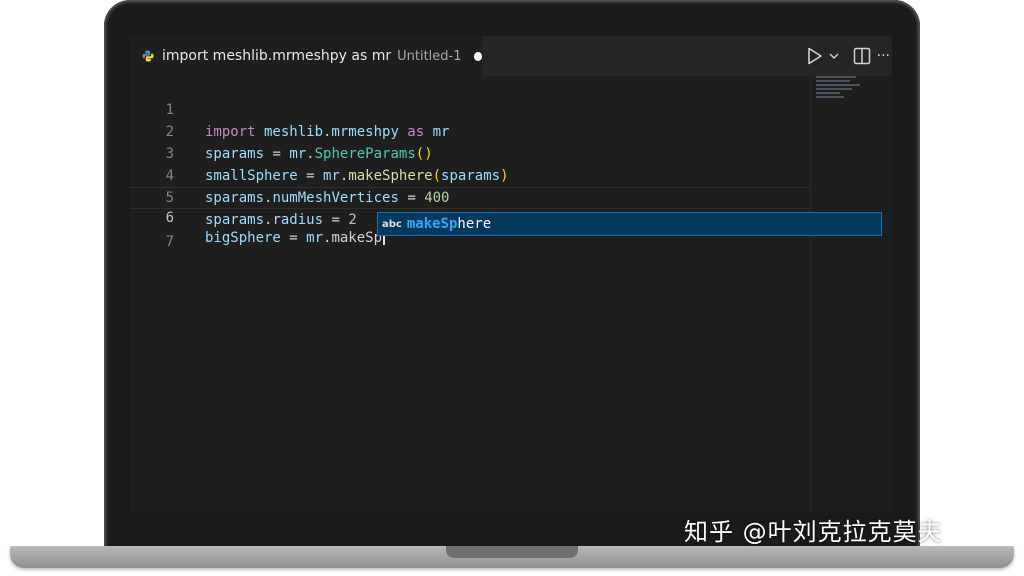  What do you see at coordinates (148, 56) in the screenshot?
I see `python-icon` at bounding box center [148, 56].